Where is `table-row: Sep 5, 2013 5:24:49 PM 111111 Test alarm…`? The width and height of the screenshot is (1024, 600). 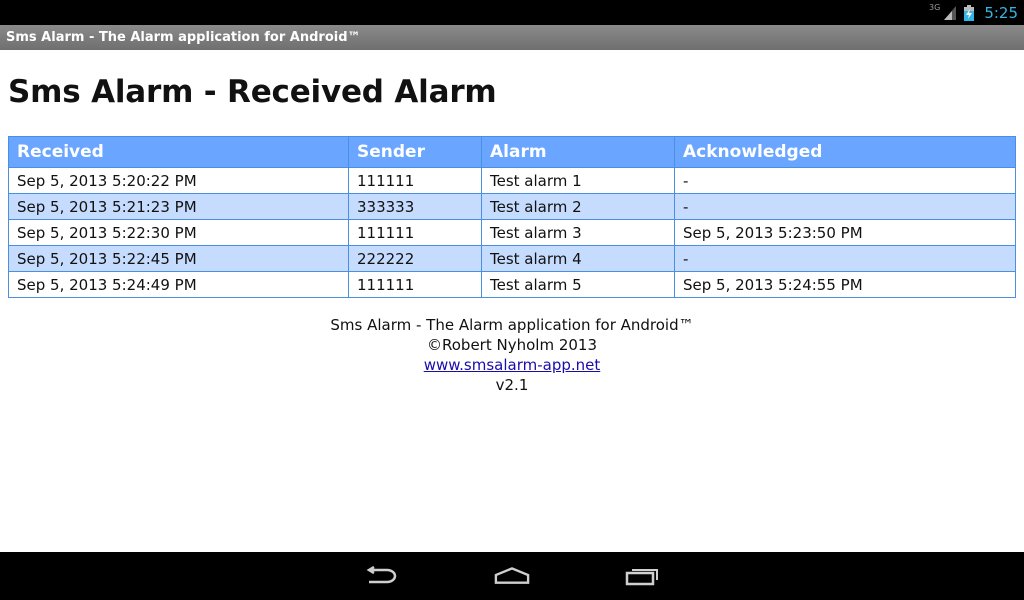 table-row: Sep 5, 2013 5:24:49 PM 111111 Test alarm… is located at coordinates (512, 284).